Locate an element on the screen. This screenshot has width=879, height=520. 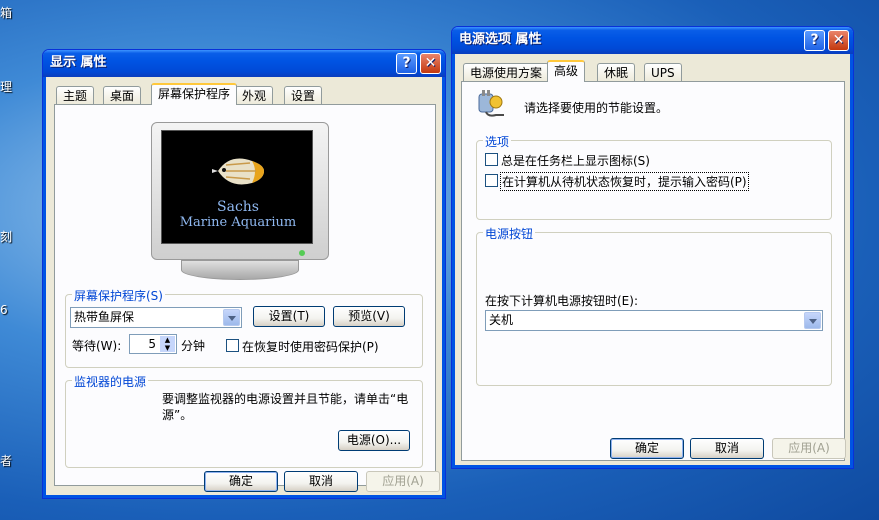
wait-spinner: 5 ▲ ▼ is located at coordinates (153, 344).